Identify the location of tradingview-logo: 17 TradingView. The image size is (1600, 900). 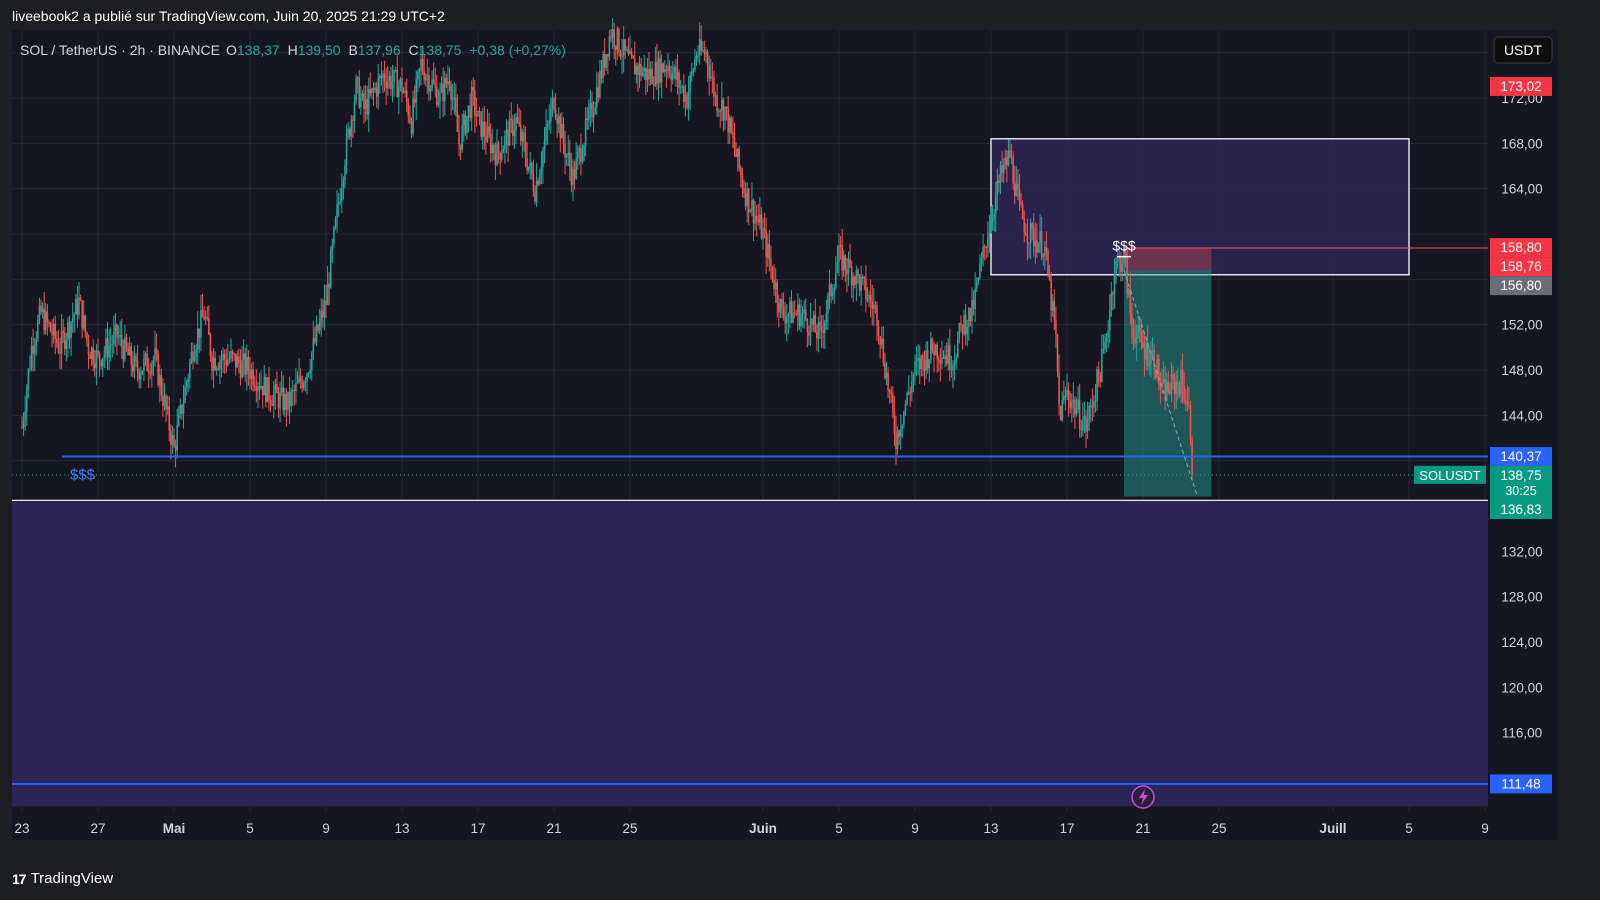
(62, 878).